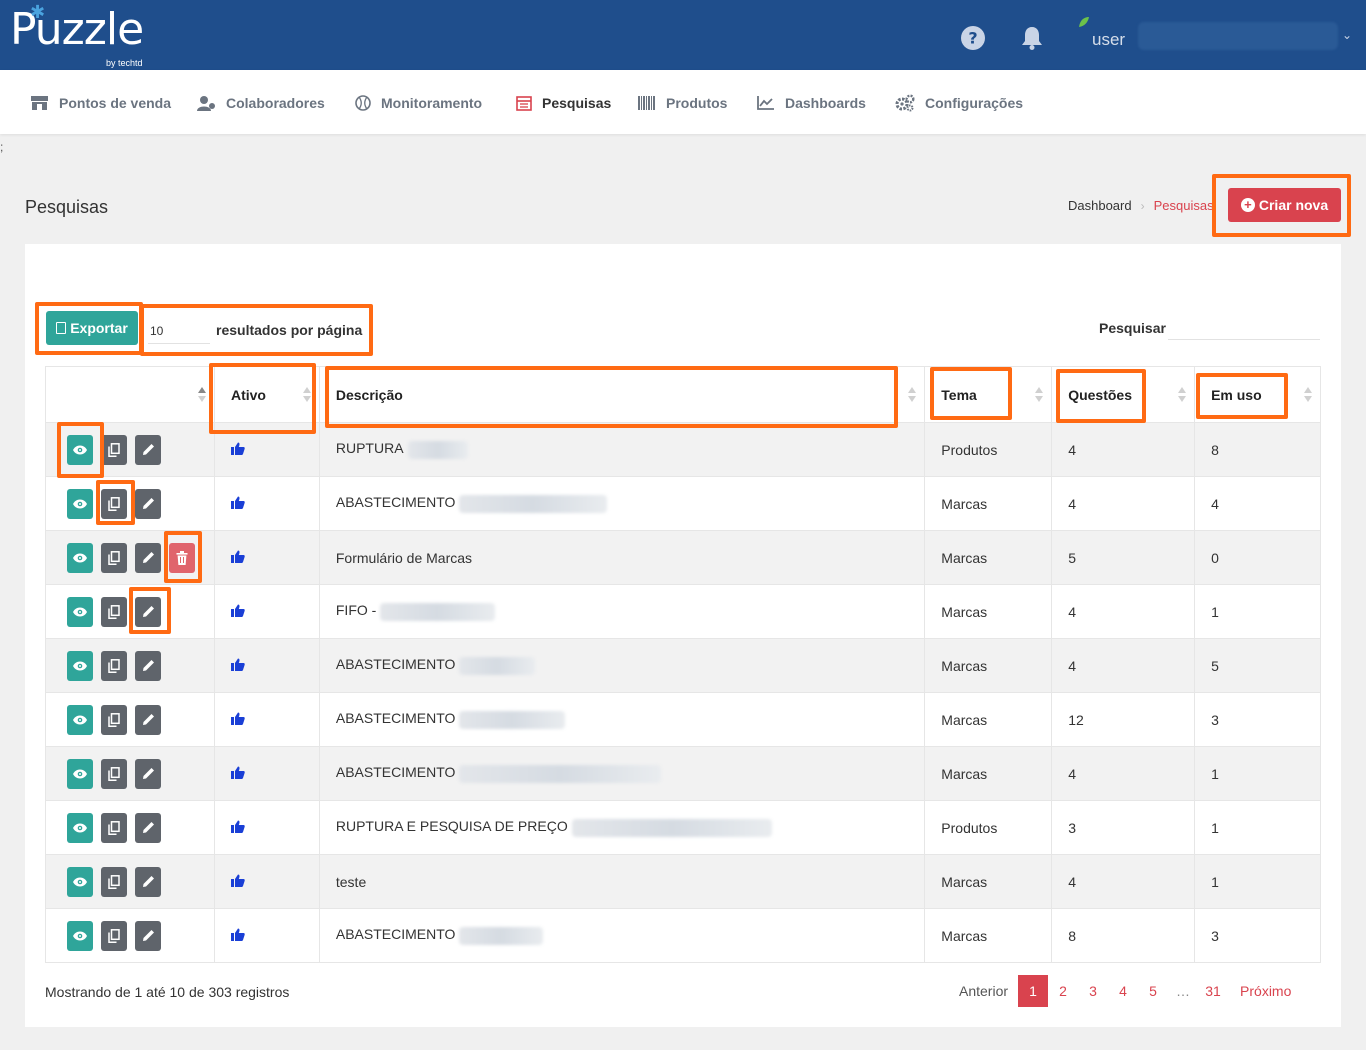 Image resolution: width=1366 pixels, height=1050 pixels. I want to click on nav-item-pontos-de-venda: Pontos de venda, so click(100, 103).